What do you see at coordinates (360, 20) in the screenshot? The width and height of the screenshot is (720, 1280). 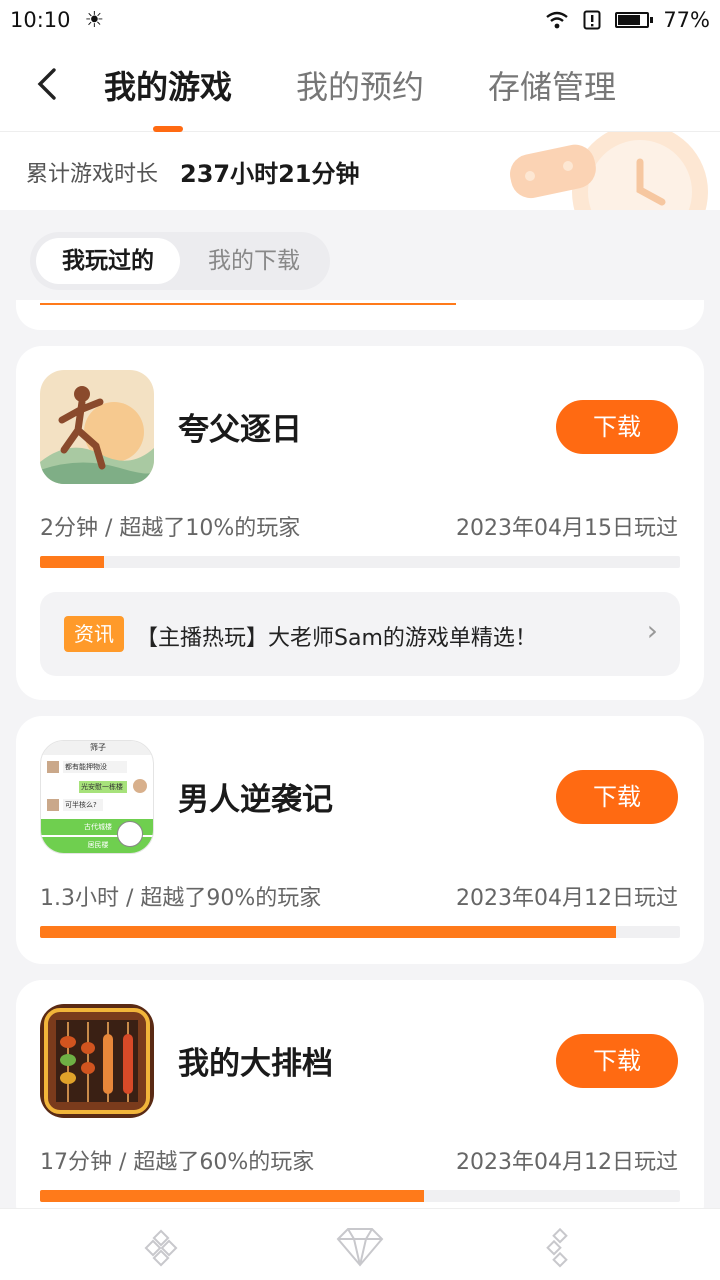 I see `status-bar: 10:10 ☀ 77%` at bounding box center [360, 20].